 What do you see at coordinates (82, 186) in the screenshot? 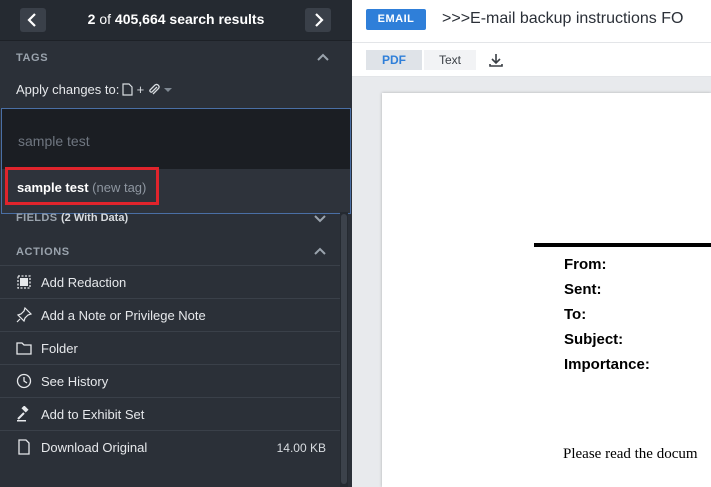
I see `highlight-annotation` at bounding box center [82, 186].